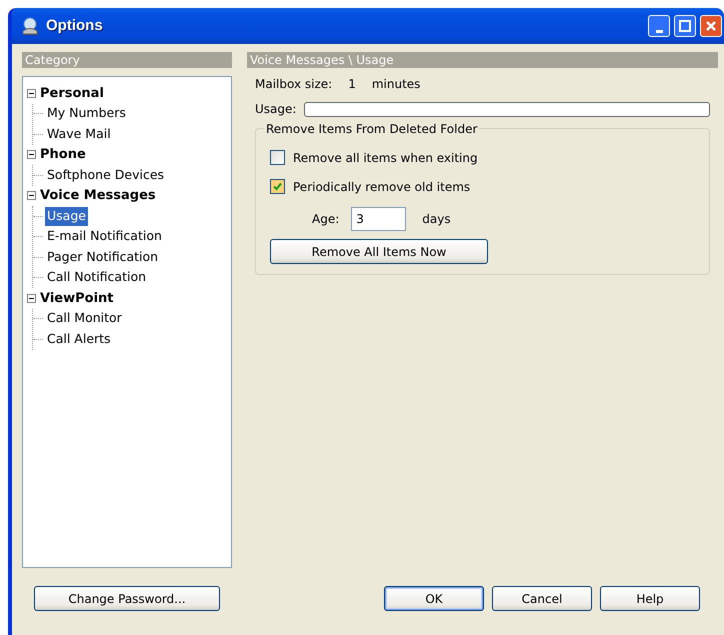  I want to click on tree-item: Phone, so click(63, 154).